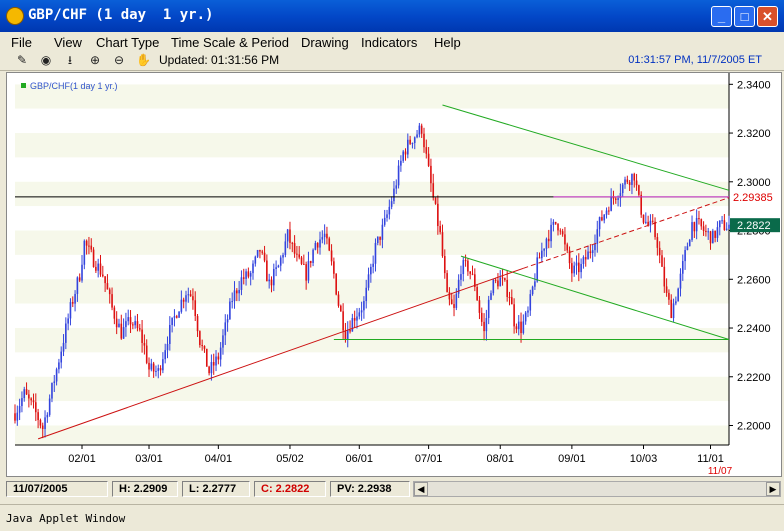  I want to click on menu-drawing: Drawing, so click(325, 42).